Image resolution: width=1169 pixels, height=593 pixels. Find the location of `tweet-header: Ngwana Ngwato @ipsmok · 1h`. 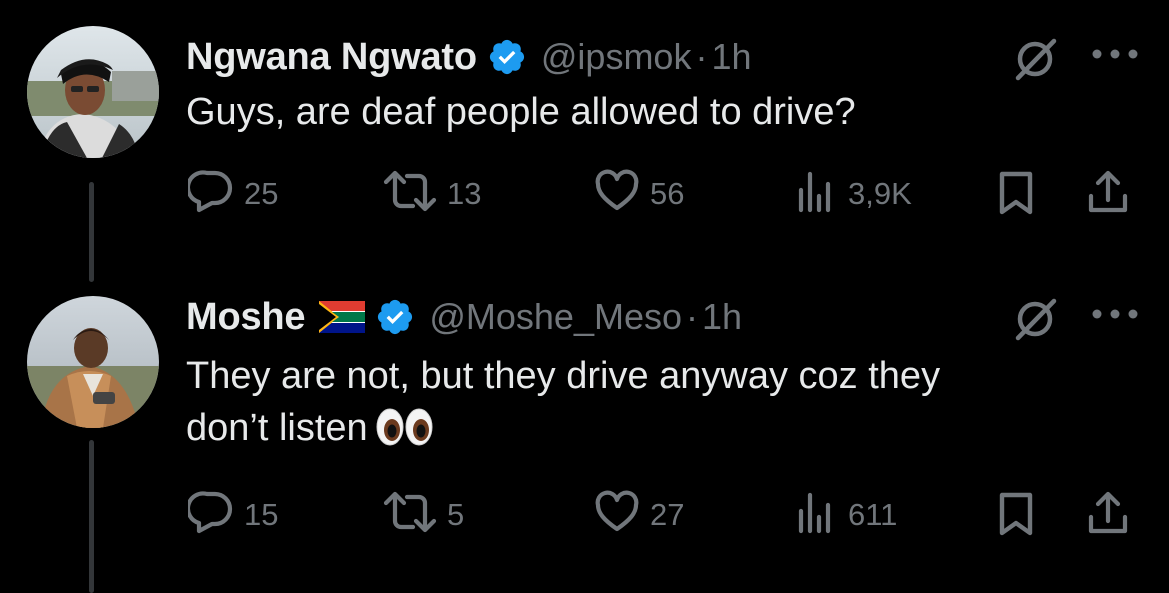

tweet-header: Ngwana Ngwato @ipsmok · 1h is located at coordinates (469, 57).